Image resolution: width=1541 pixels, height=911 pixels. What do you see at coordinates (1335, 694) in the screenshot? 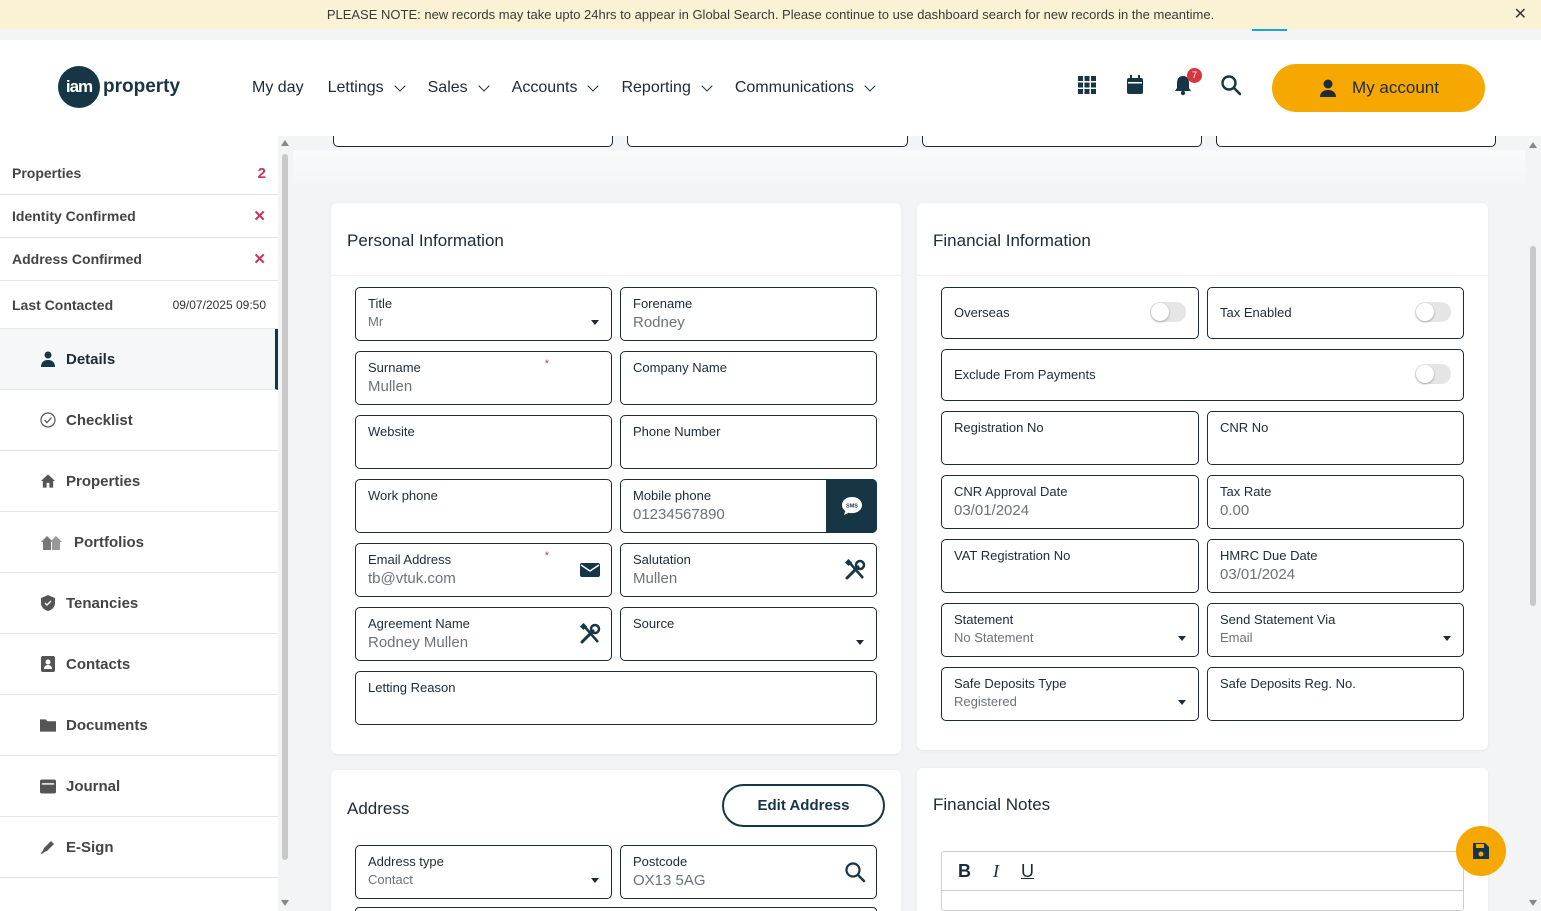
I see `safe-deposits-reg-field: Safe Deposits Reg. No.` at bounding box center [1335, 694].